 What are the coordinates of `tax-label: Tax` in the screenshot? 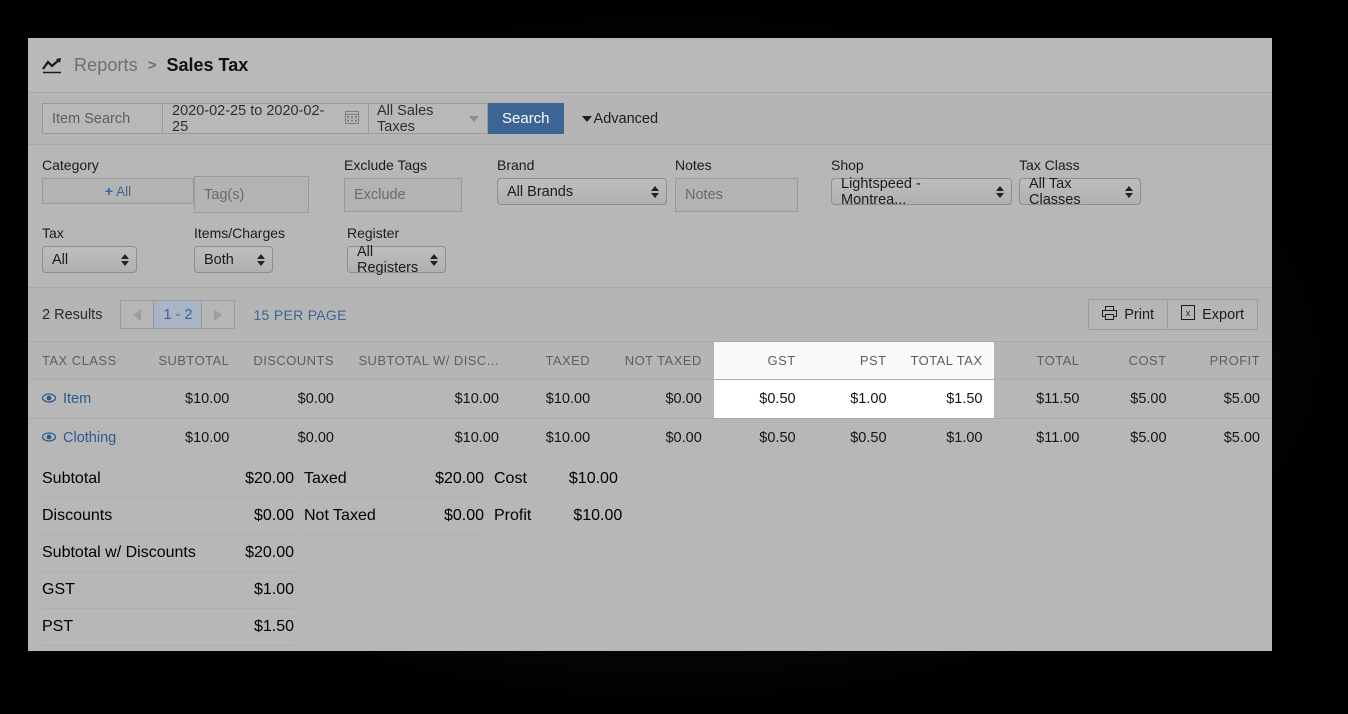 It's located at (53, 233).